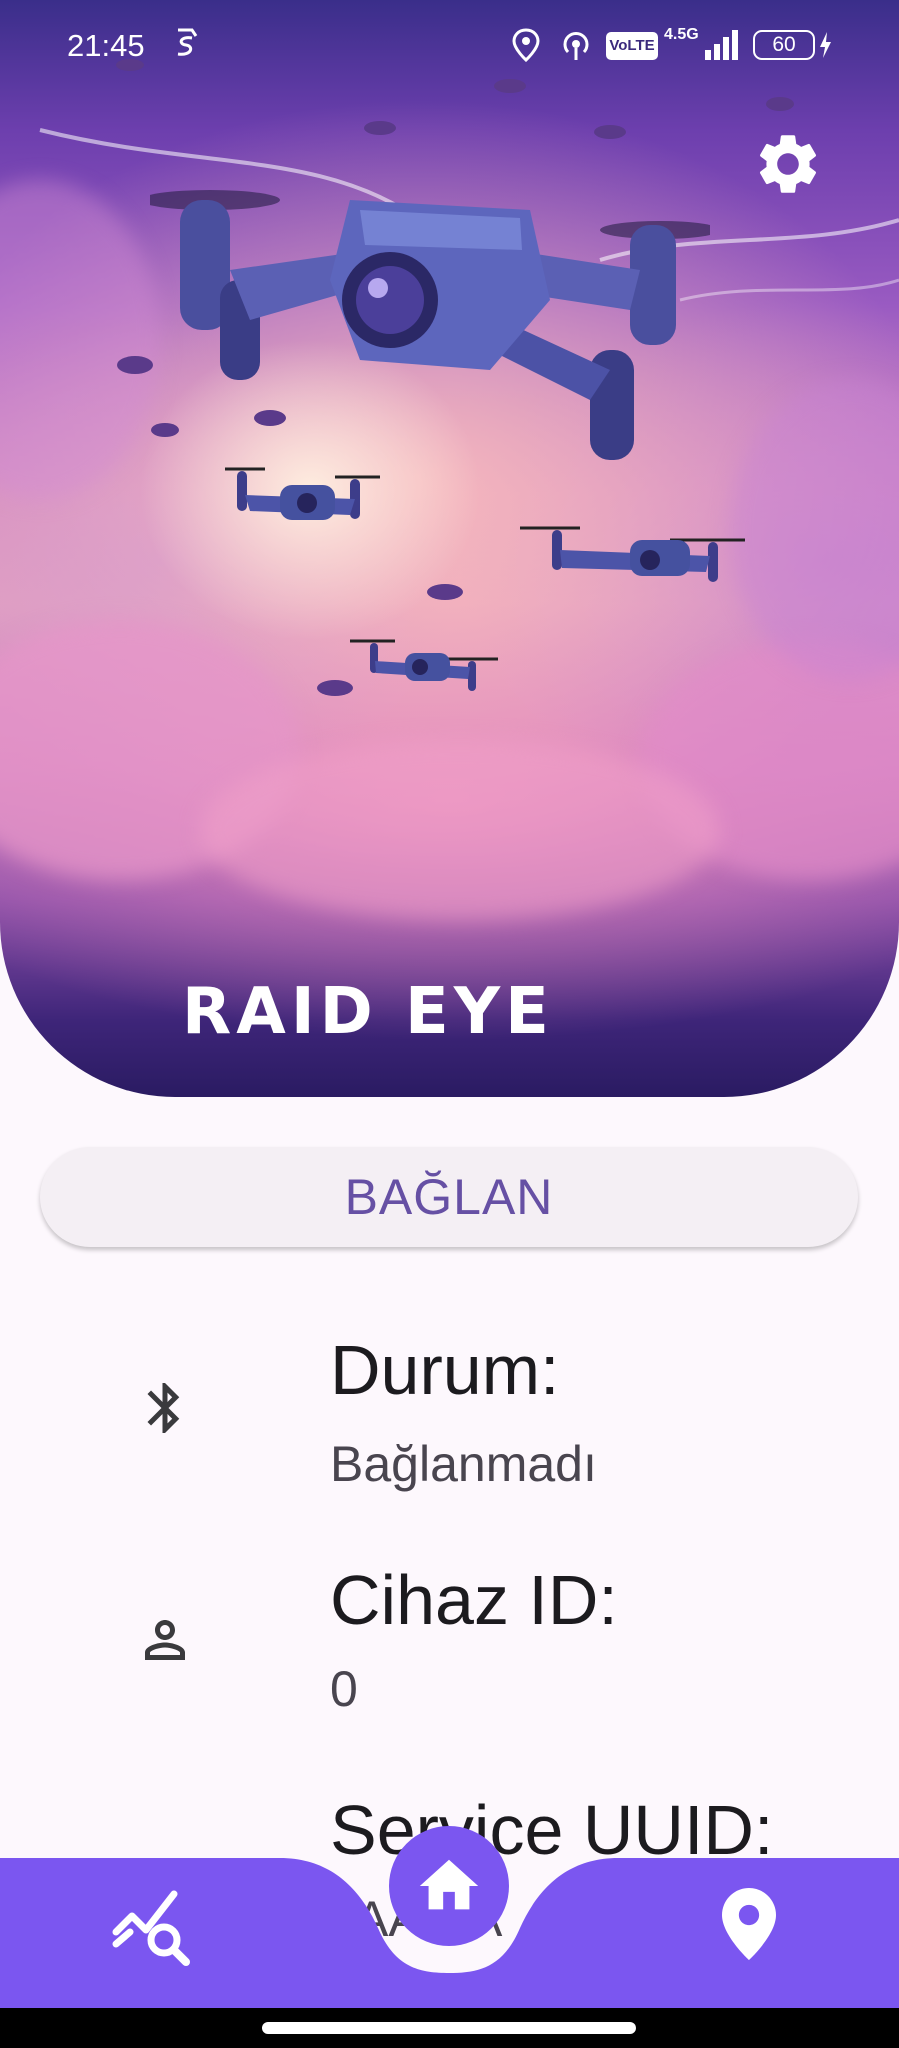 Image resolution: width=899 pixels, height=2048 pixels. I want to click on device-id-title: Cihaz ID:, so click(474, 1600).